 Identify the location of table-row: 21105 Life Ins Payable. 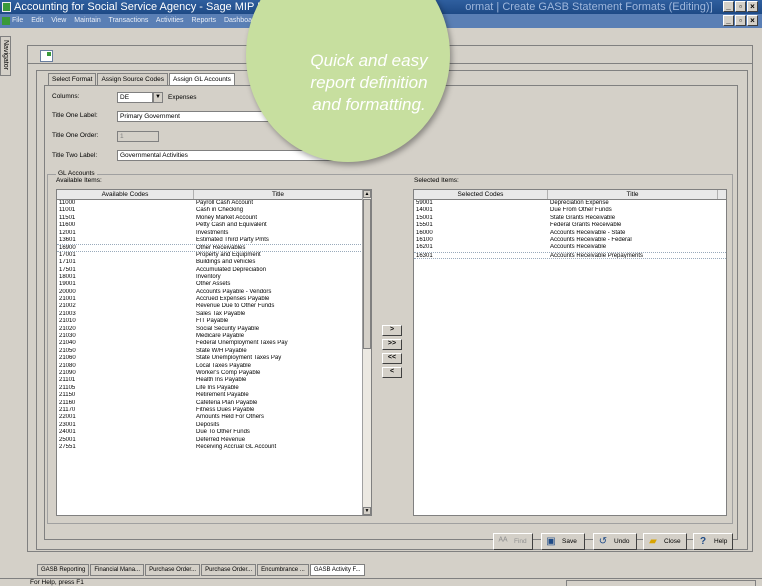
(214, 388).